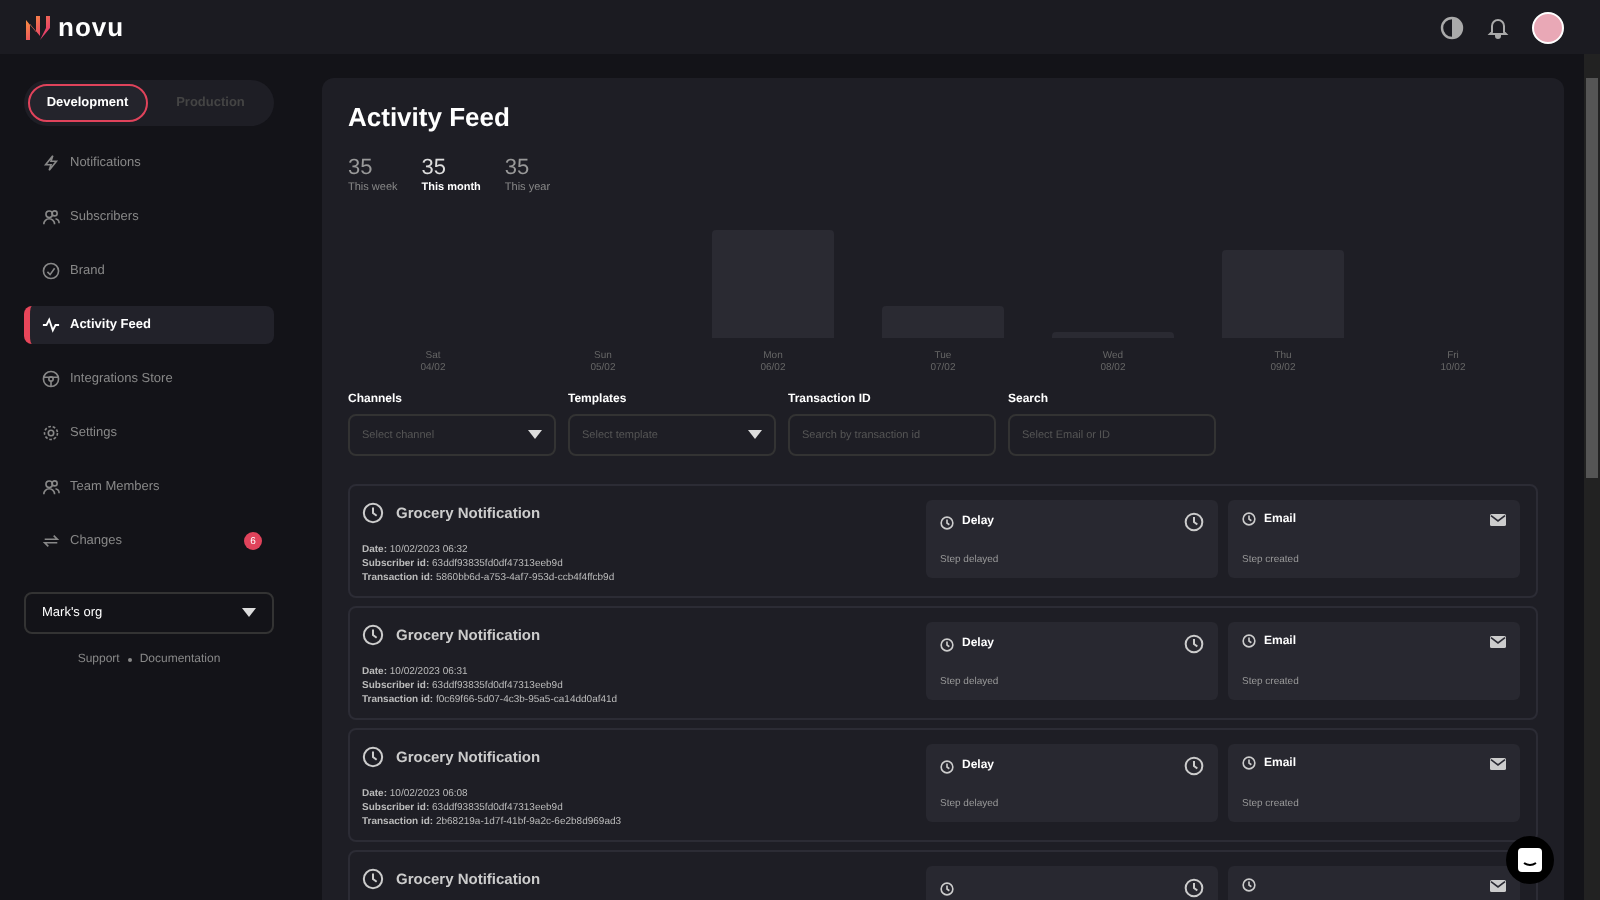  I want to click on settings-icon, so click(51, 433).